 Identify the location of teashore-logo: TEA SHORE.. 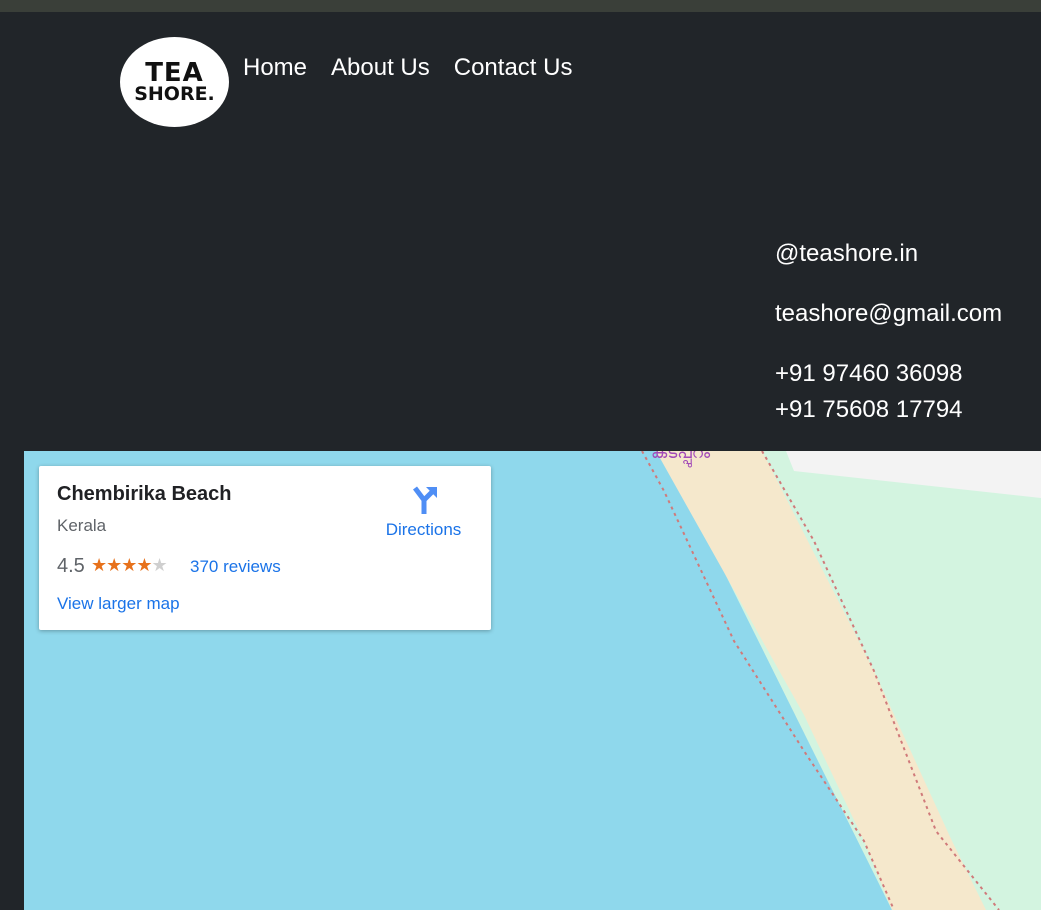
(174, 82).